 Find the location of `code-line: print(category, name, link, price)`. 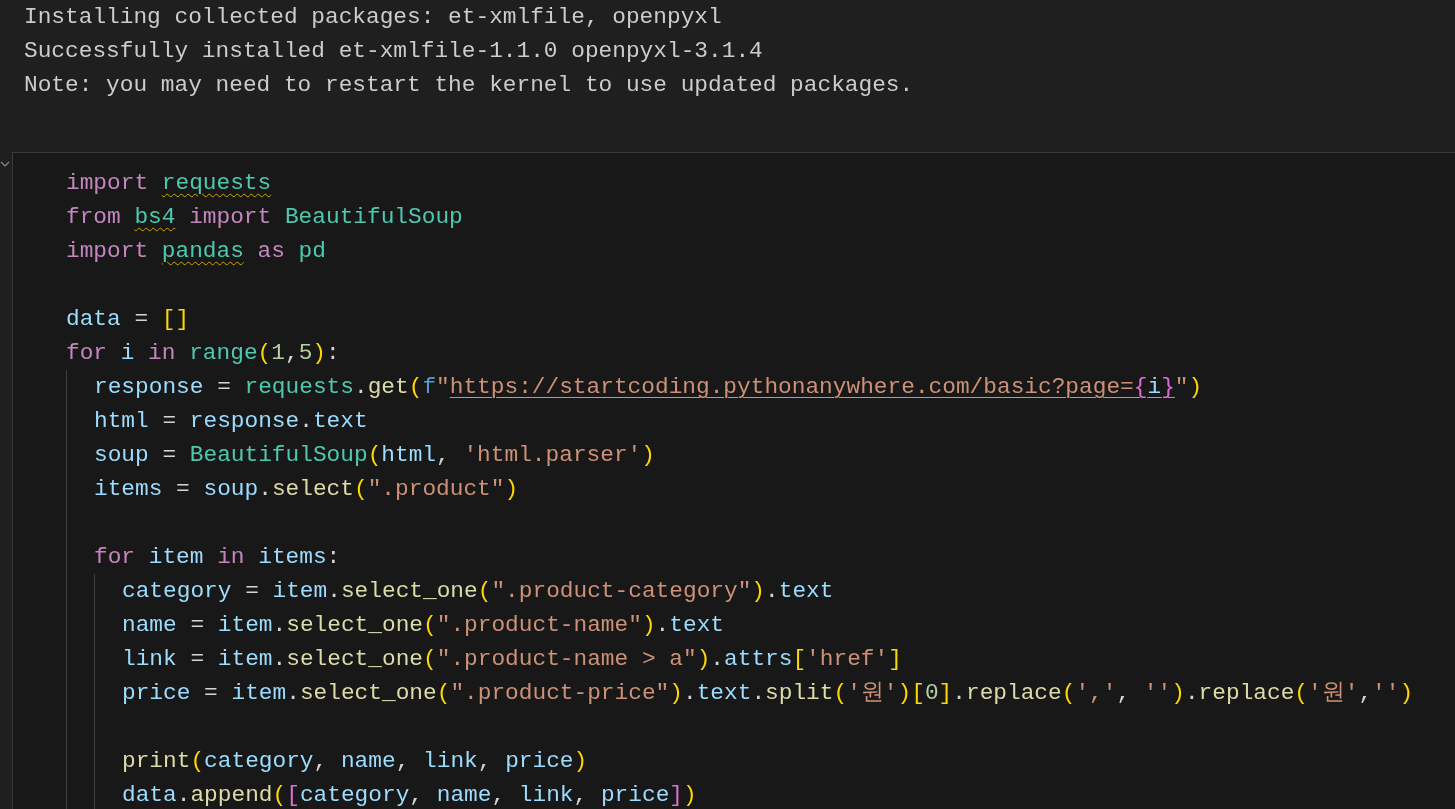

code-line: print(category, name, link, price) is located at coordinates (355, 761).